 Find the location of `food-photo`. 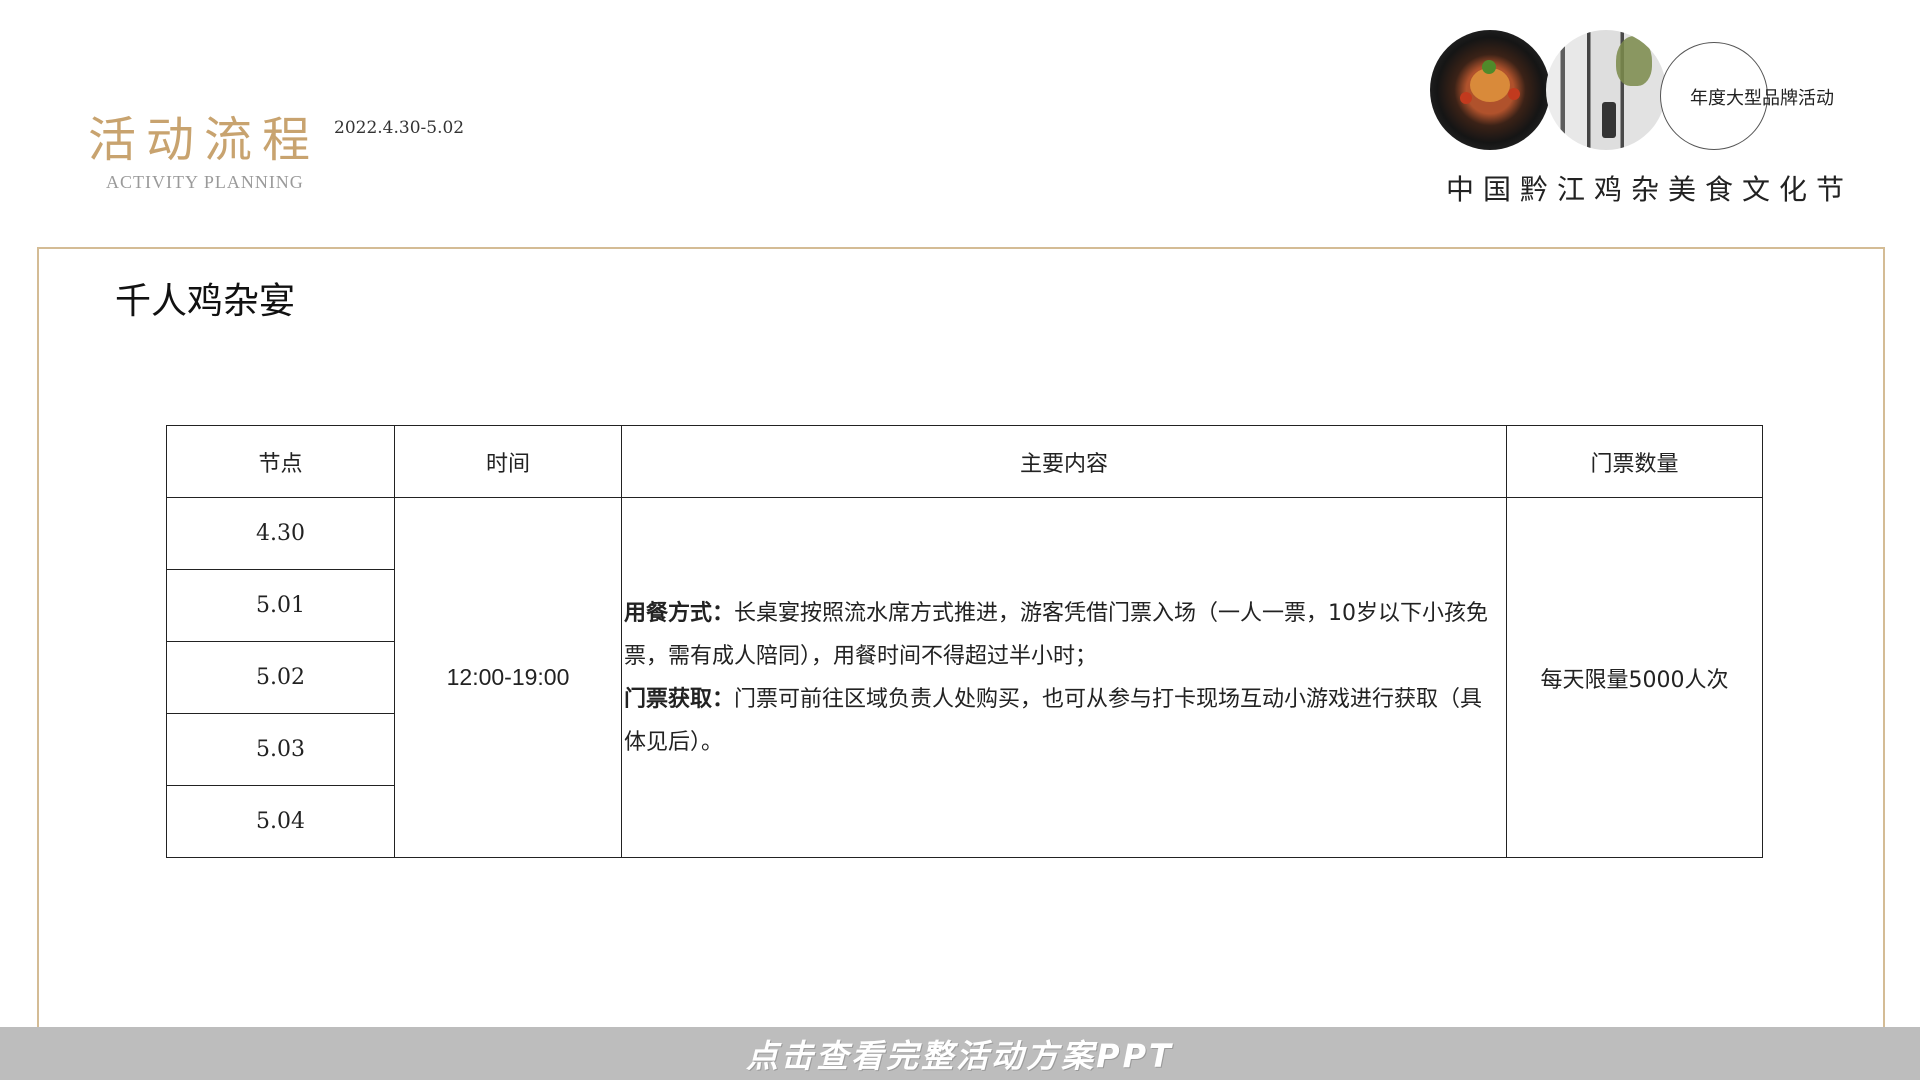

food-photo is located at coordinates (1490, 90).